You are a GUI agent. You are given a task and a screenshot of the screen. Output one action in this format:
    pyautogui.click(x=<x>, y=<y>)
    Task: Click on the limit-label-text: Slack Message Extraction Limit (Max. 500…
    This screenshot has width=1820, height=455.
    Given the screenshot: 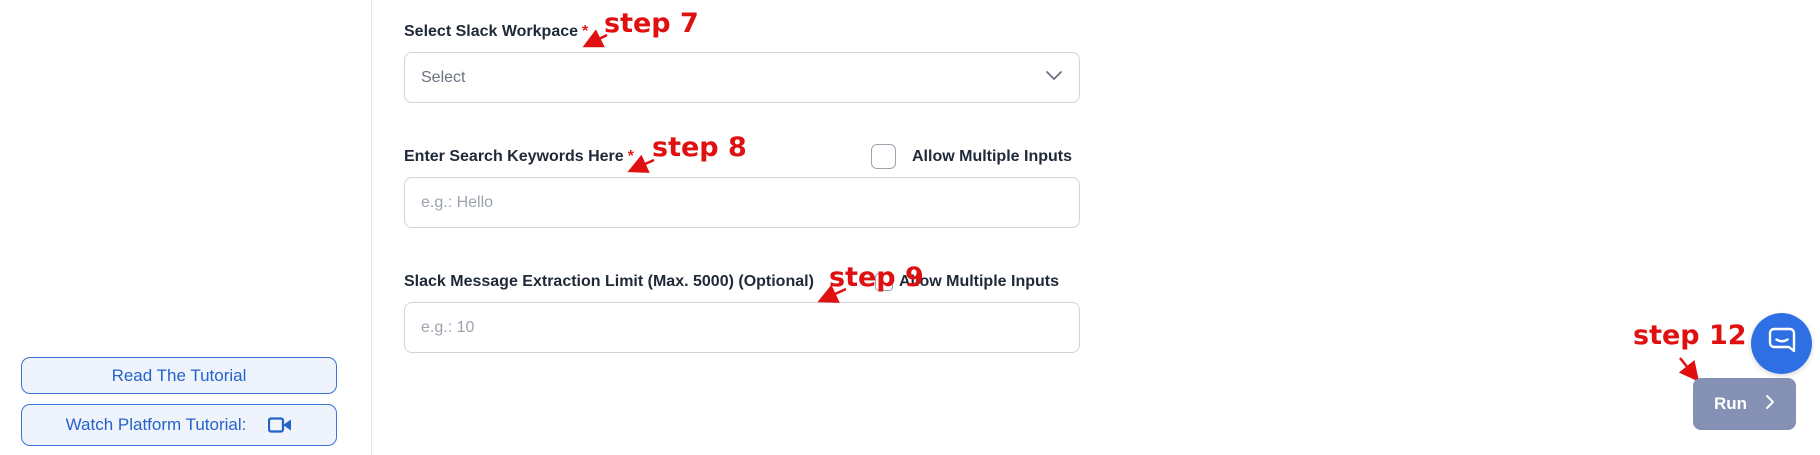 What is the action you would take?
    pyautogui.click(x=609, y=281)
    